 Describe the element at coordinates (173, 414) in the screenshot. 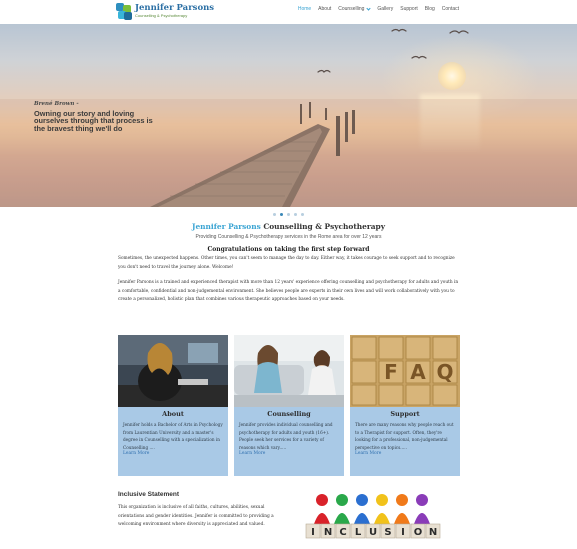

I see `card-about-title: About` at that location.